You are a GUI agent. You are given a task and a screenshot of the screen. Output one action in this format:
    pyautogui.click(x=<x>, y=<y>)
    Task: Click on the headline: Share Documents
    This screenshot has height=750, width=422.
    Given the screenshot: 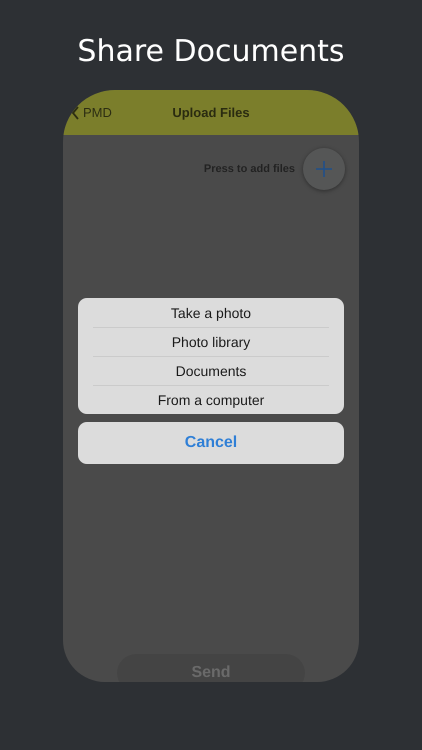 What is the action you would take?
    pyautogui.click(x=211, y=52)
    